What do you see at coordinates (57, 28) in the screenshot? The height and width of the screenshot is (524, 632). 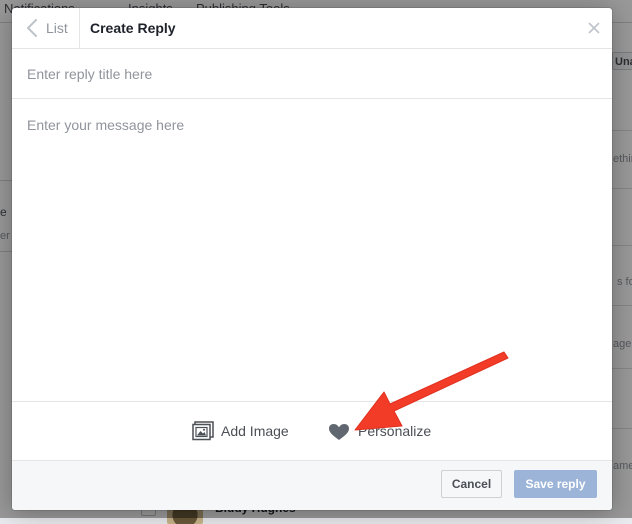 I see `back-label: List` at bounding box center [57, 28].